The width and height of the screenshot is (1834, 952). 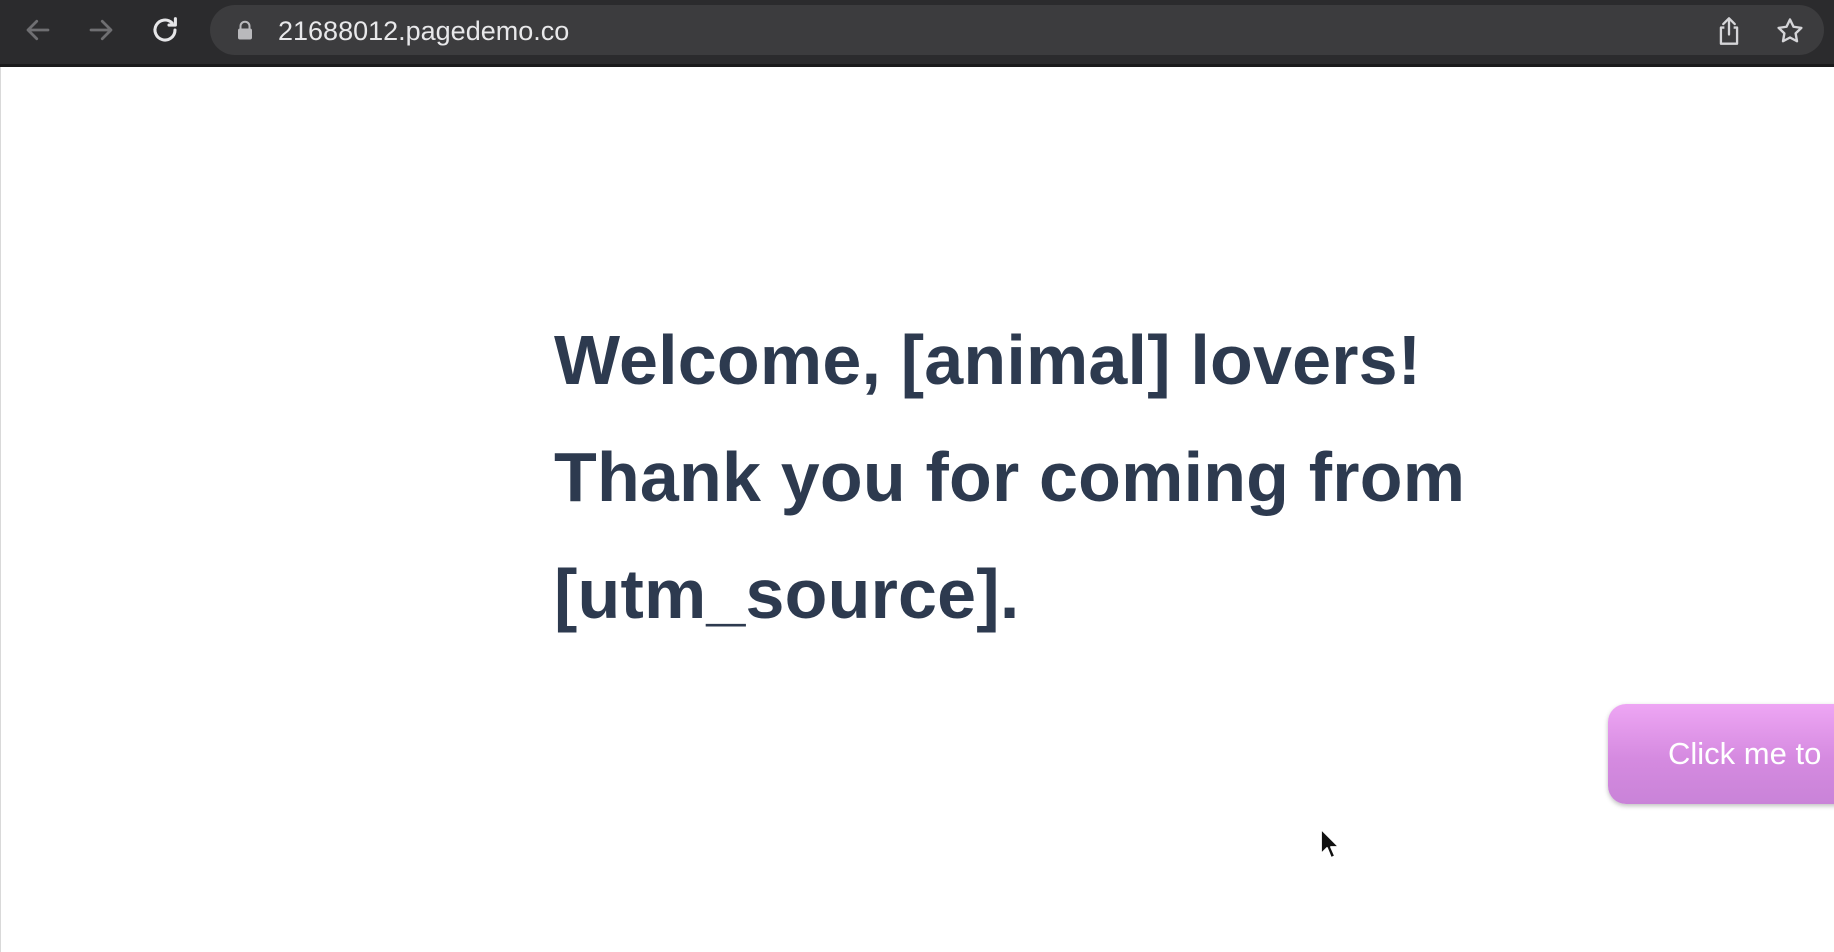 I want to click on bookmark-button, so click(x=1790, y=31).